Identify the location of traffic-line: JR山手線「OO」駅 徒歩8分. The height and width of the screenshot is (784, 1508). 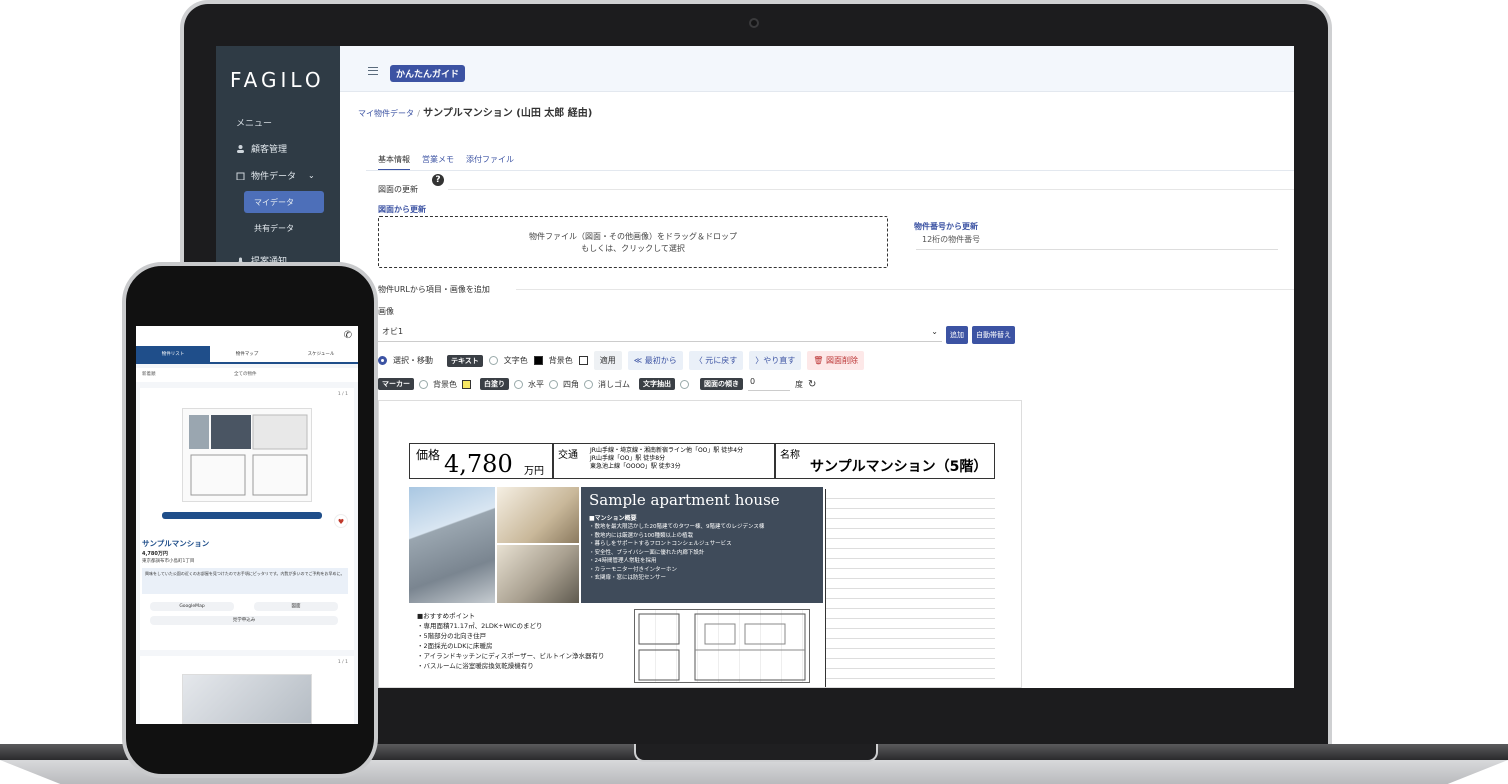
(628, 458).